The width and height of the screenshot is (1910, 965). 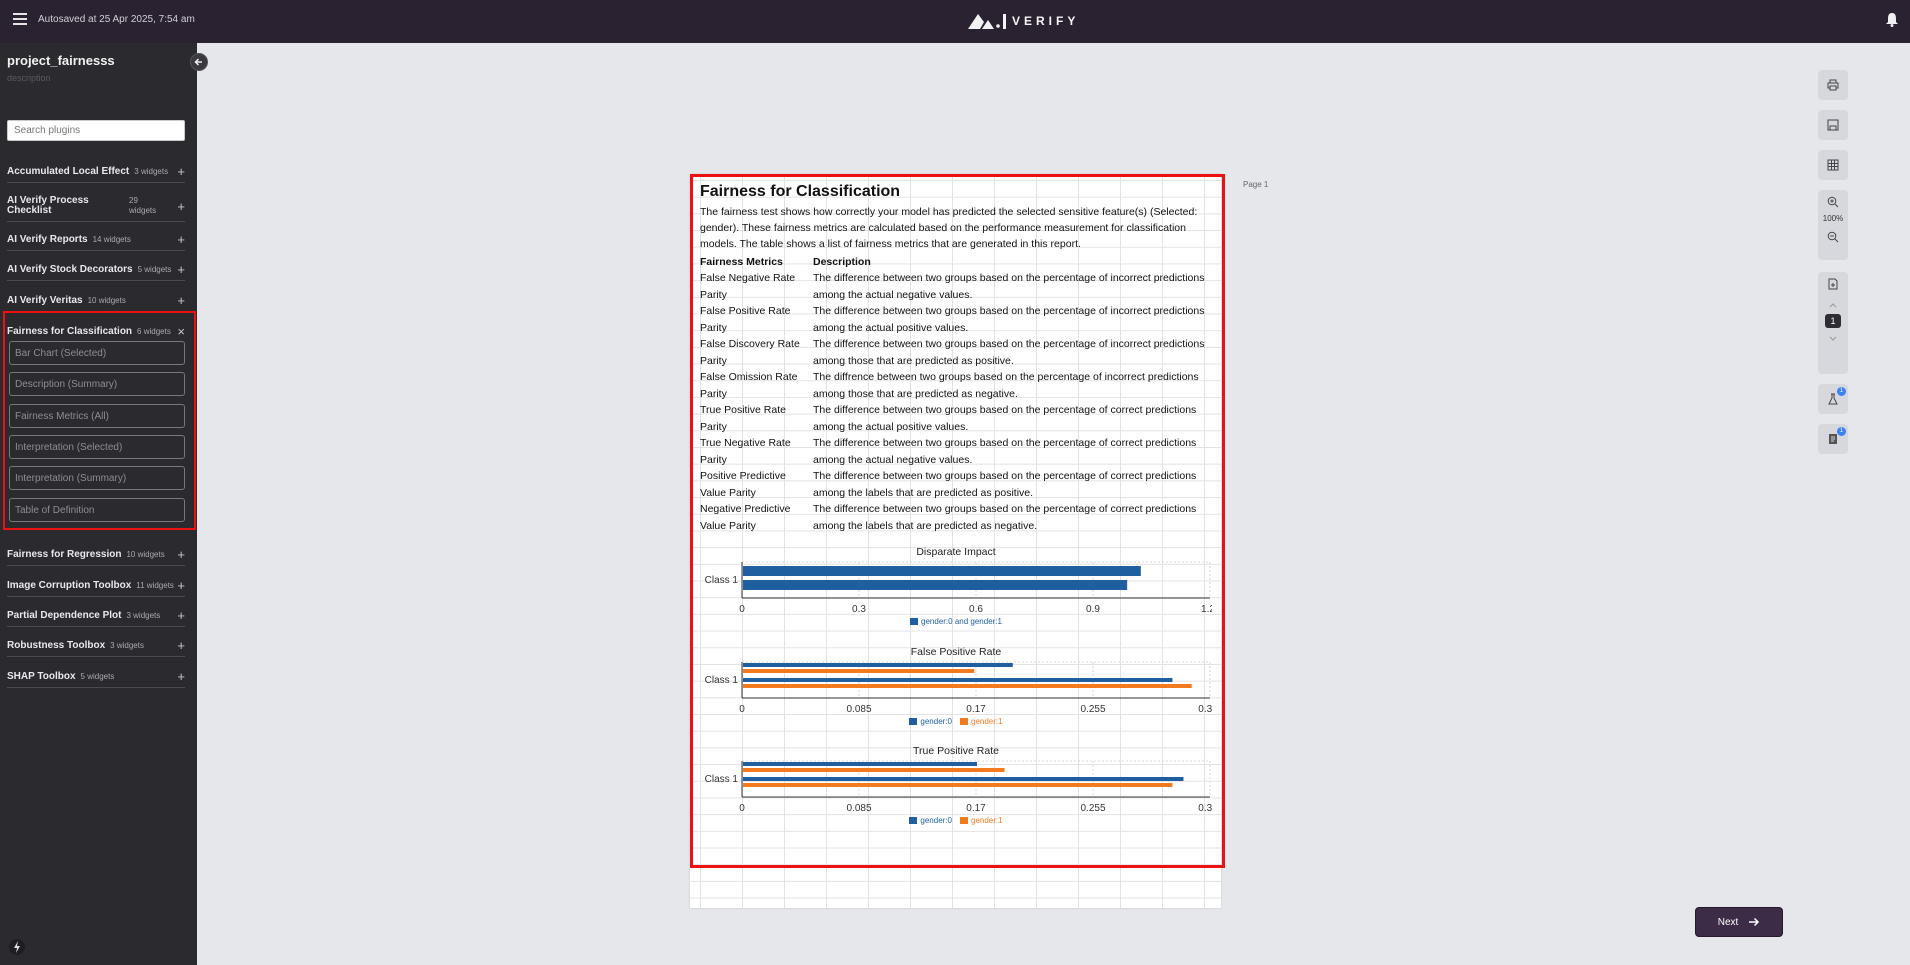 I want to click on notification-bell-icon, so click(x=1892, y=20).